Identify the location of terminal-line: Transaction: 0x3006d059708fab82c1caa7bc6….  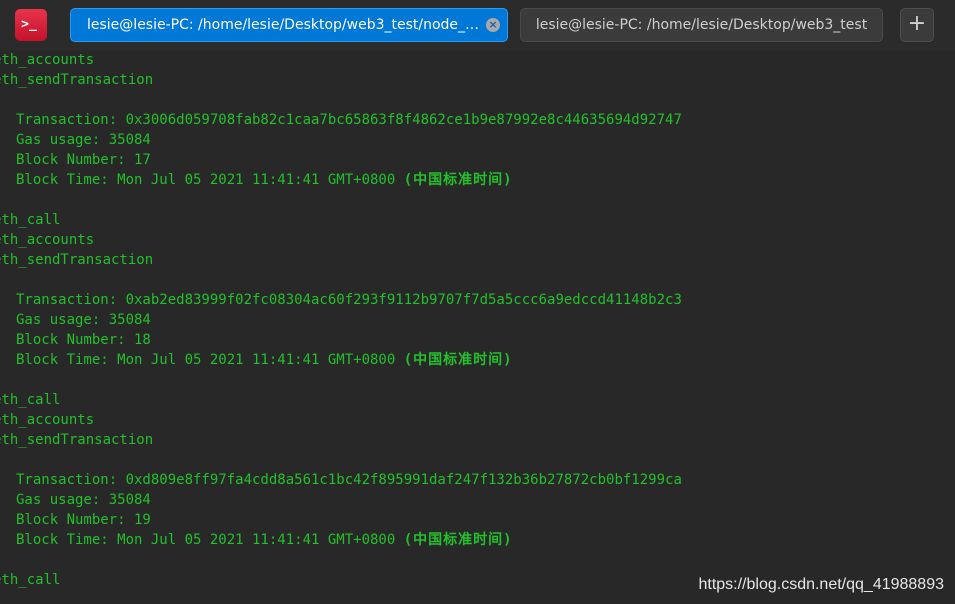
(477, 120).